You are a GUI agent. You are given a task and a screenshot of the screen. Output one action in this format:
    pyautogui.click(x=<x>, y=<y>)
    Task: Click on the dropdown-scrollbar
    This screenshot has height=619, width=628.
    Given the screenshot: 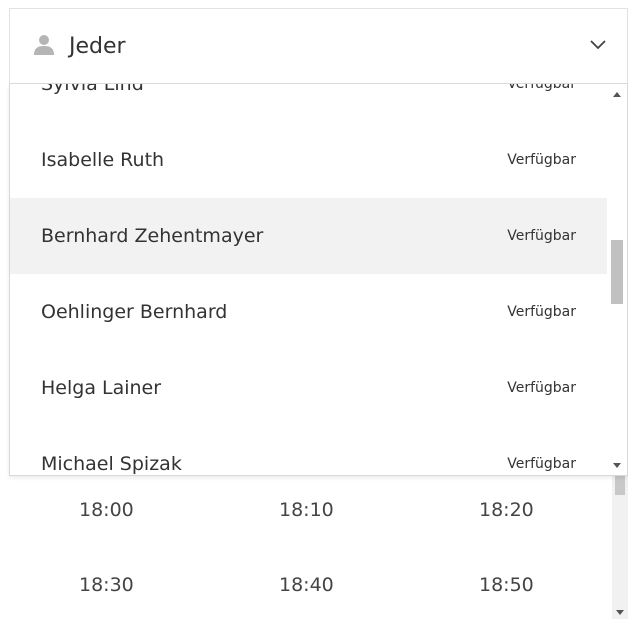 What is the action you would take?
    pyautogui.click(x=617, y=279)
    